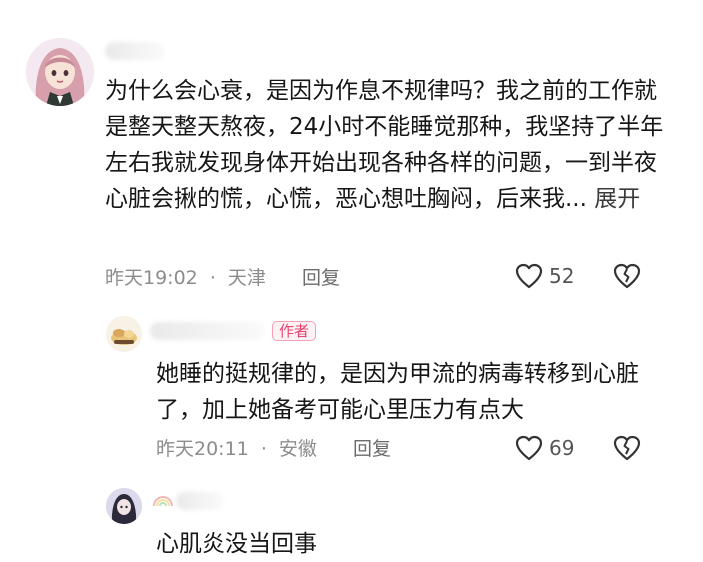 This screenshot has height=562, width=703. What do you see at coordinates (562, 276) in the screenshot?
I see `like-count: 52` at bounding box center [562, 276].